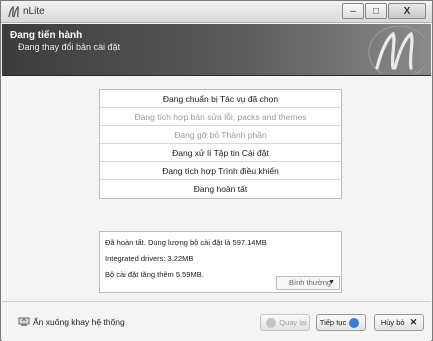 The width and height of the screenshot is (433, 341). I want to click on nlite-app-icon, so click(13, 11).